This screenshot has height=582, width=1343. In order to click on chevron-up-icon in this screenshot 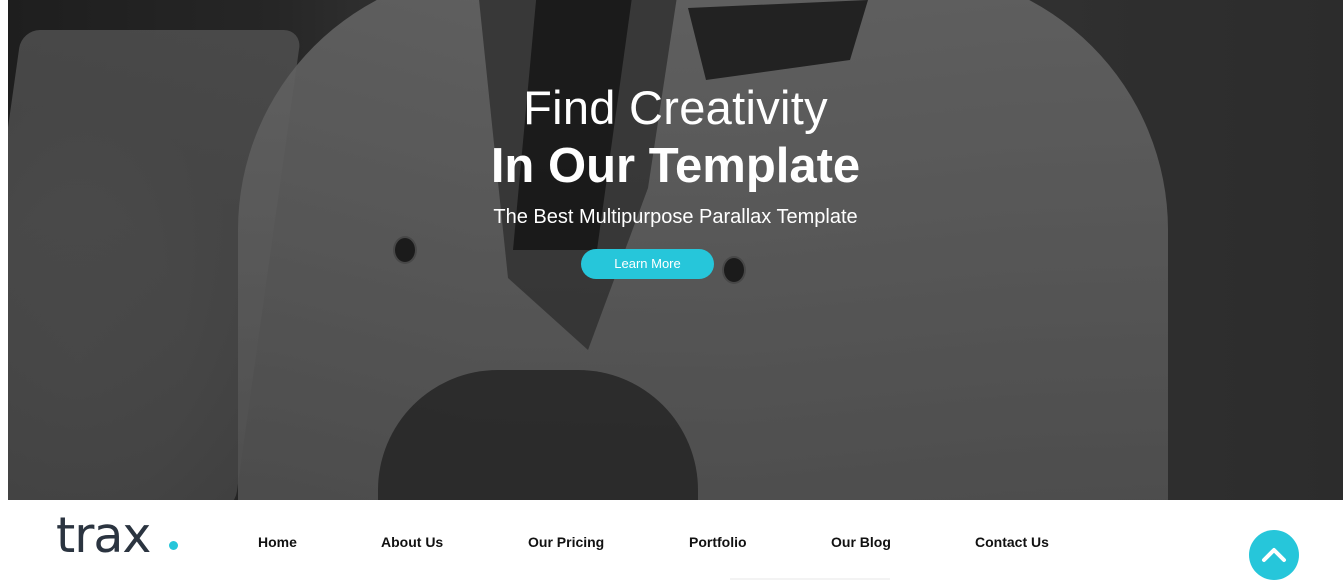, I will do `click(1274, 555)`.